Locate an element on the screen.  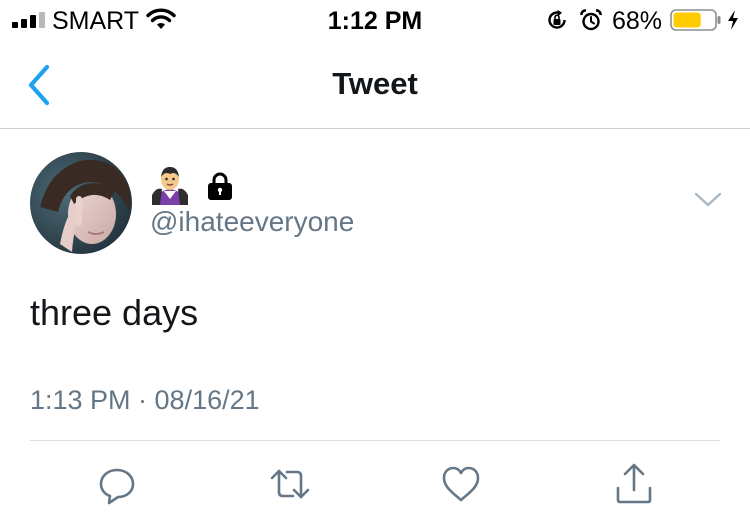
battery-percent: 68% is located at coordinates (637, 21).